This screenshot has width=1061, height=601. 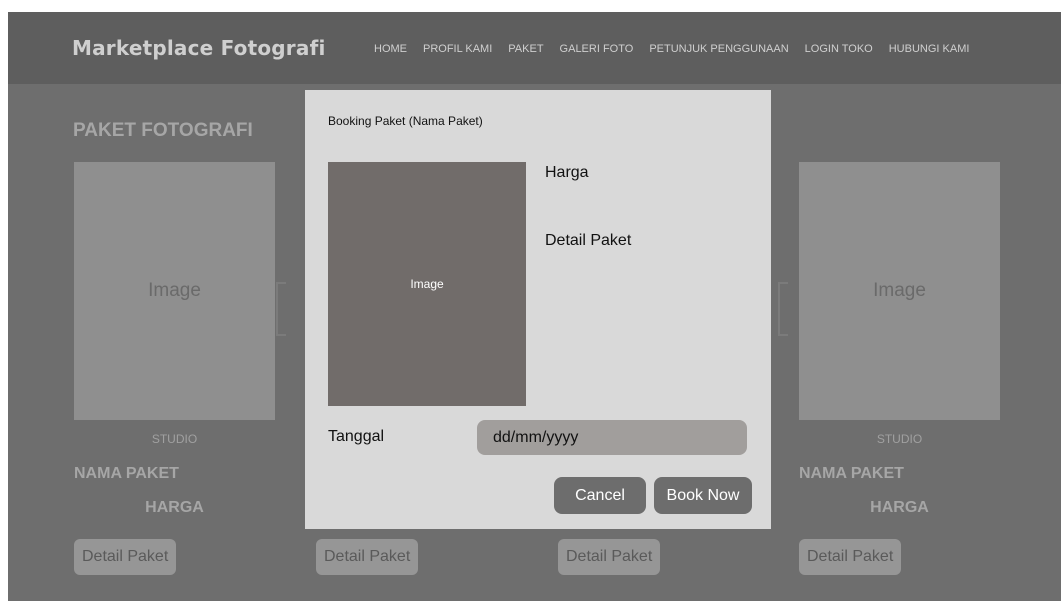 I want to click on detail-paket-button-1: Detail Paket, so click(x=125, y=557).